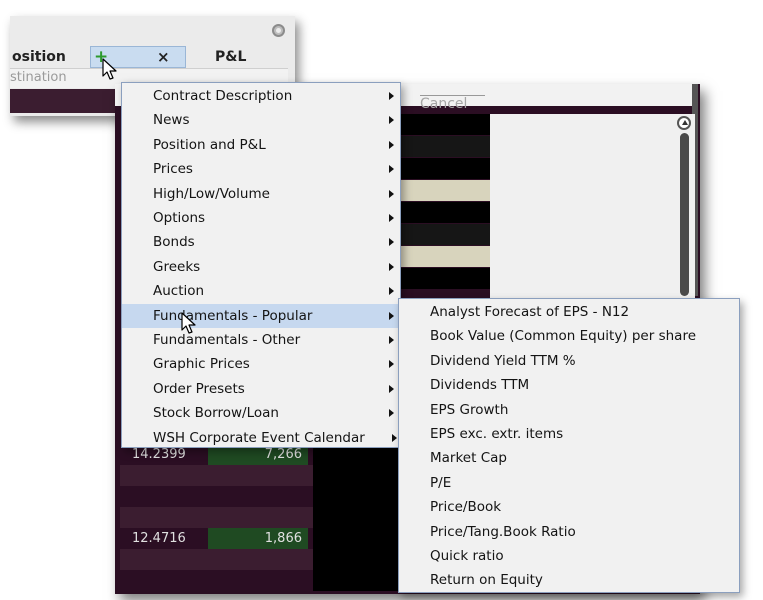  I want to click on menu-item-high-low-volume: High/Low/Volume, so click(261, 194).